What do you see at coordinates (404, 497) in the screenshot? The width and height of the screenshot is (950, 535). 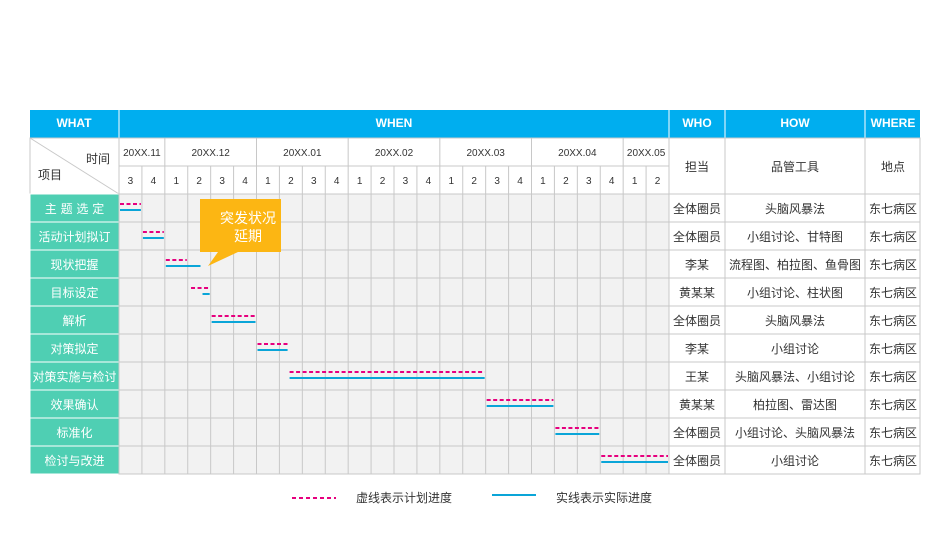 I see `legend-plan-label: 虚线表示计划进度` at bounding box center [404, 497].